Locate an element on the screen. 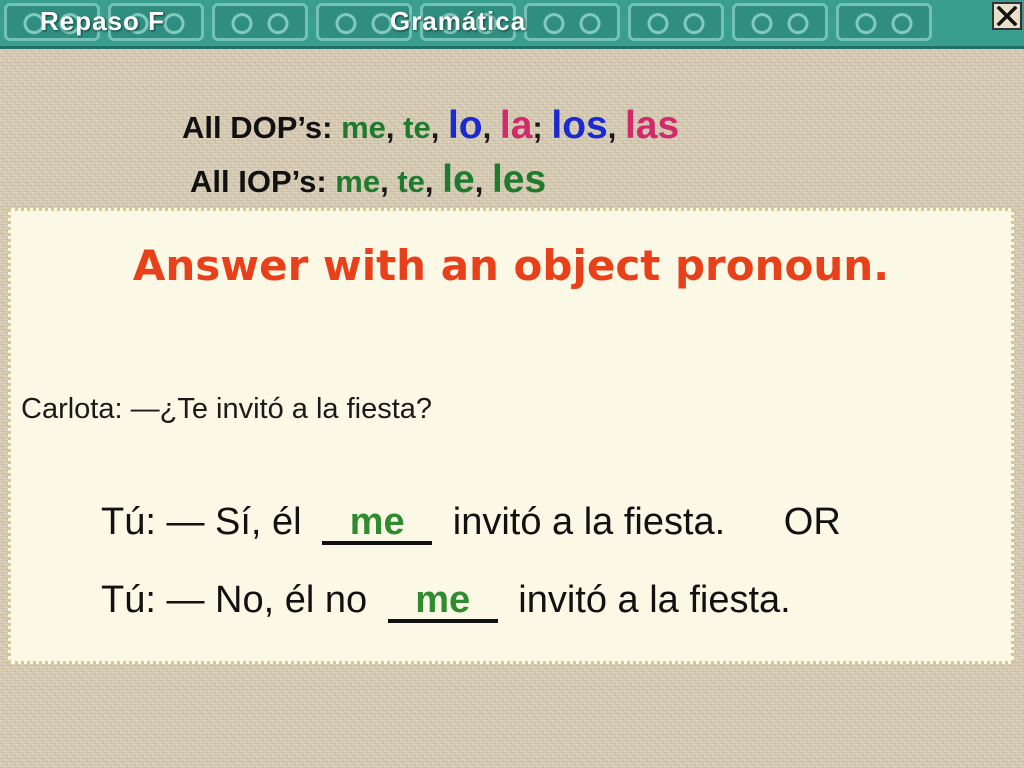  top-banner: Repaso F Gramática is located at coordinates (512, 24).